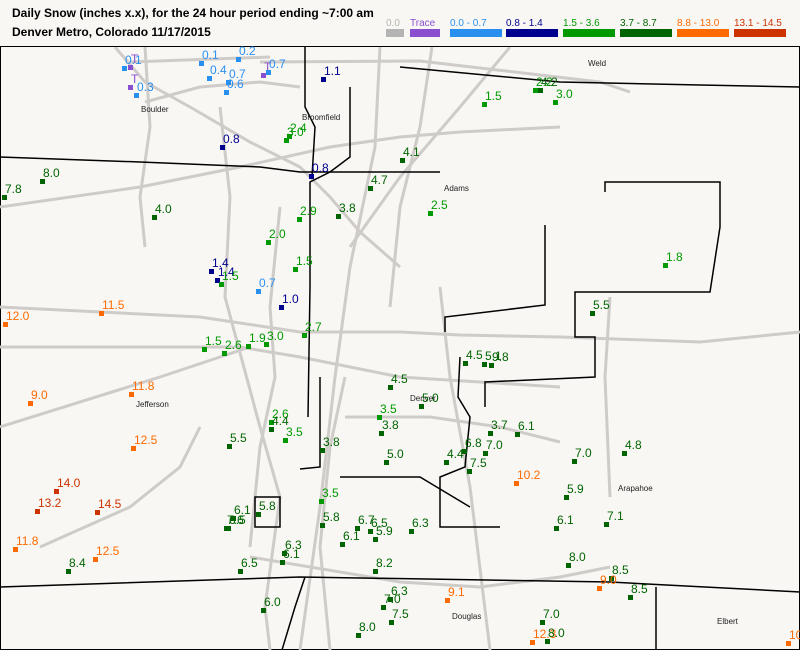 This screenshot has width=800, height=650. What do you see at coordinates (113, 305) in the screenshot?
I see `snowfall-value: 11.5` at bounding box center [113, 305].